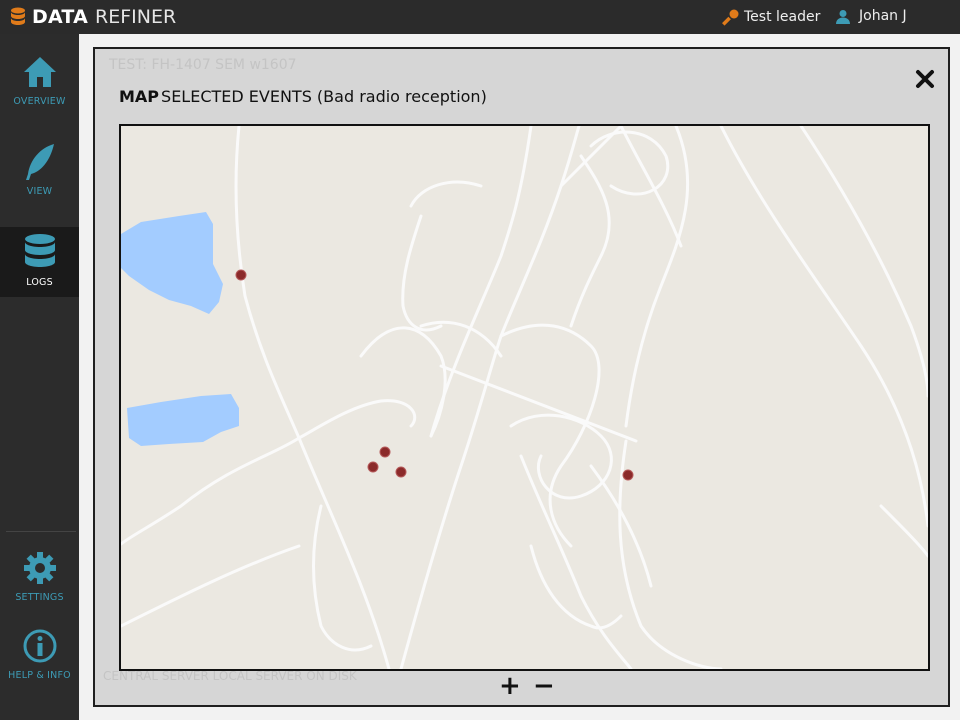 This screenshot has height=720, width=960. Describe the element at coordinates (39, 191) in the screenshot. I see `sidebar-item-label: VIEW` at that location.